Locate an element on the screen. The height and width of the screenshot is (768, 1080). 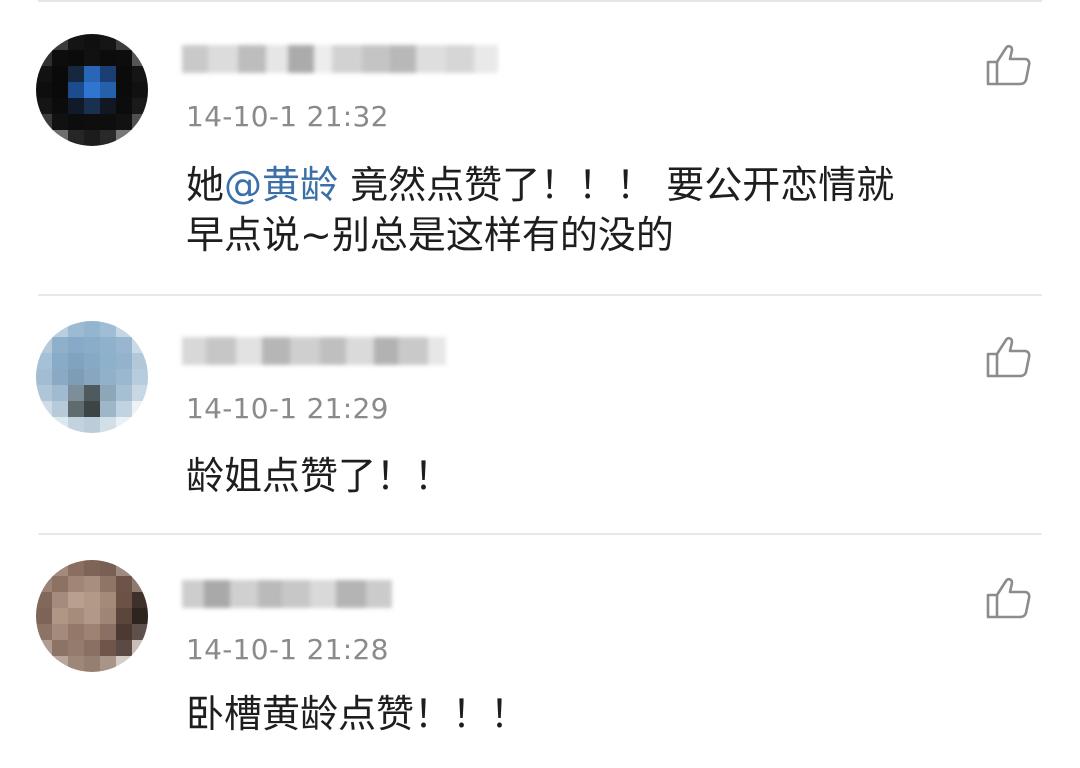
comment-text-part: 她 is located at coordinates (205, 185).